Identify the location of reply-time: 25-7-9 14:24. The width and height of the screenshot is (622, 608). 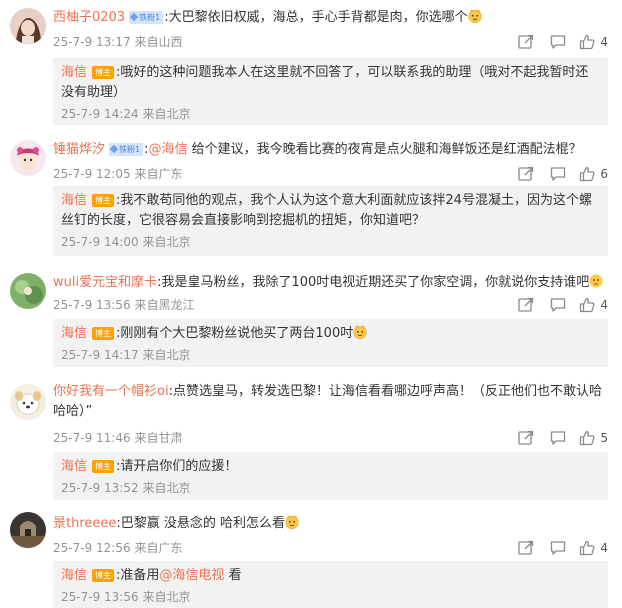
(100, 114).